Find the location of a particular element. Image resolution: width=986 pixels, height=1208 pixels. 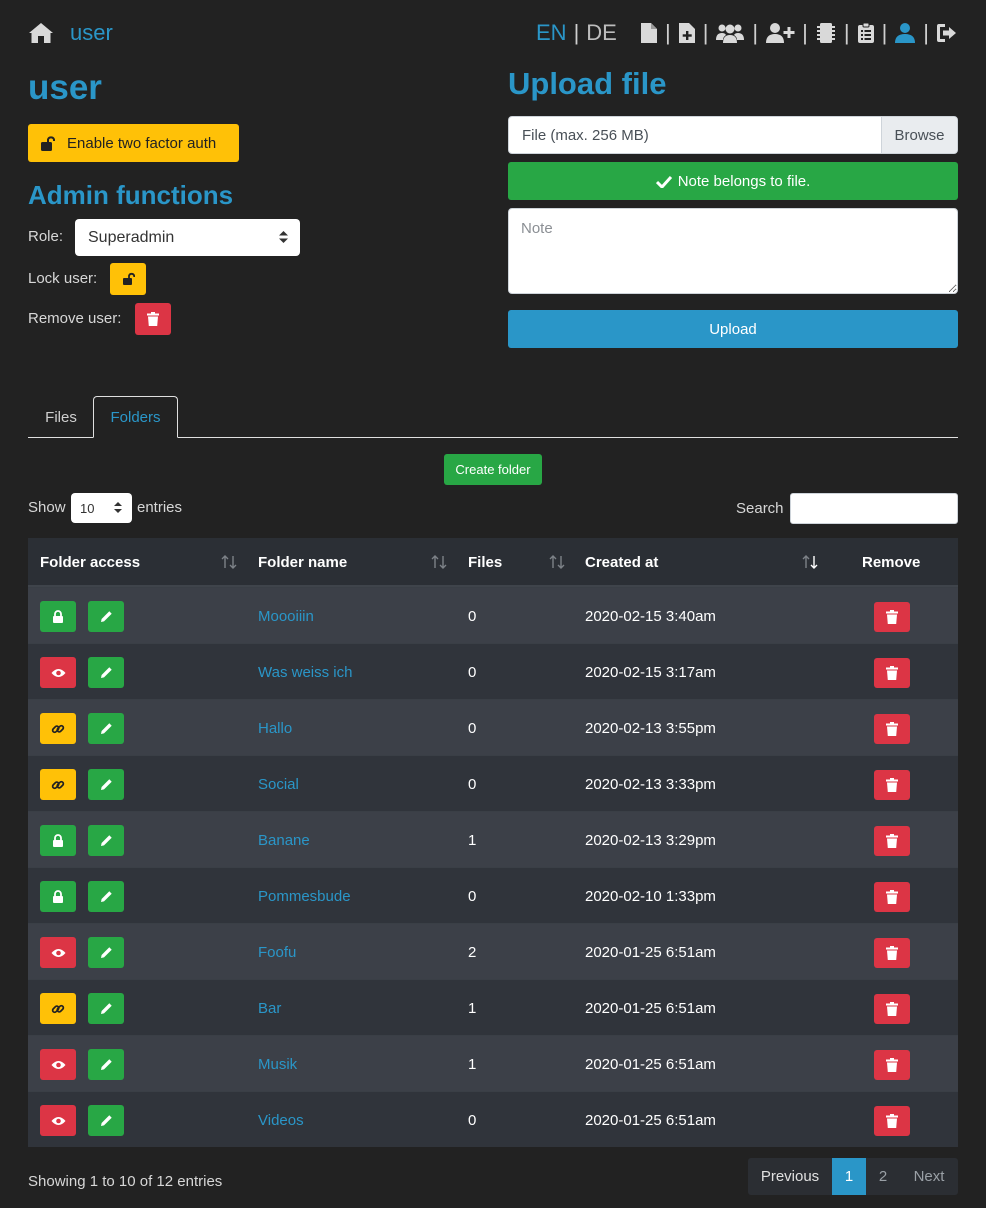

search-input is located at coordinates (874, 508).